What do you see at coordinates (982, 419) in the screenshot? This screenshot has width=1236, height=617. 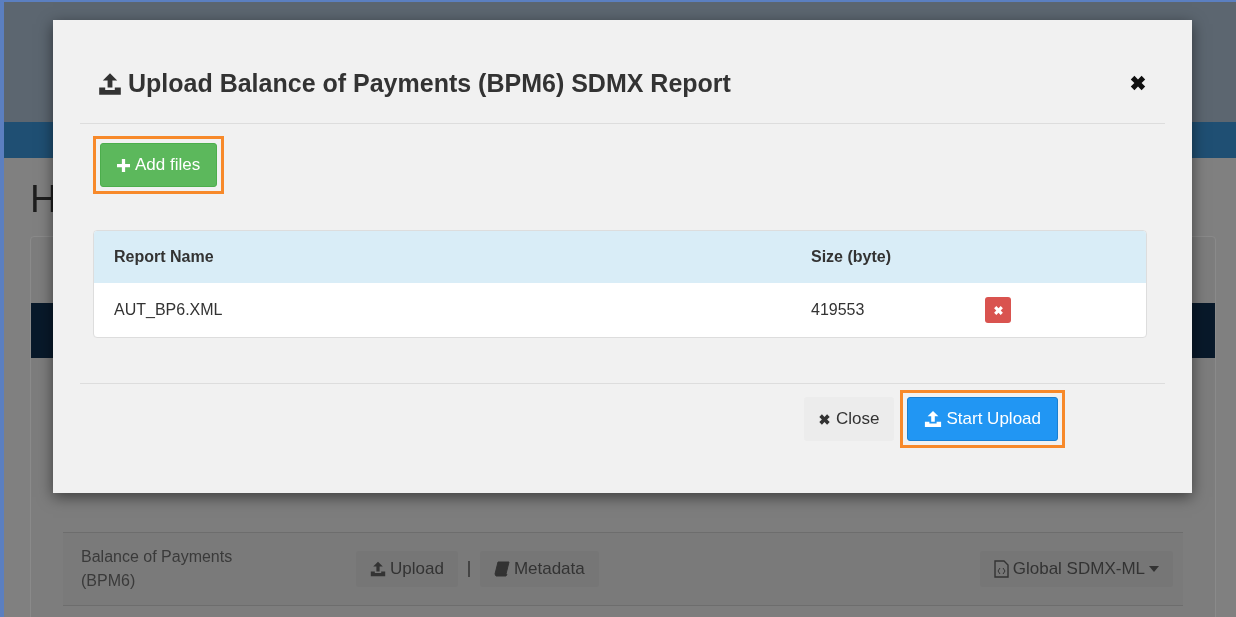 I see `start-upload-button: Start Upload` at bounding box center [982, 419].